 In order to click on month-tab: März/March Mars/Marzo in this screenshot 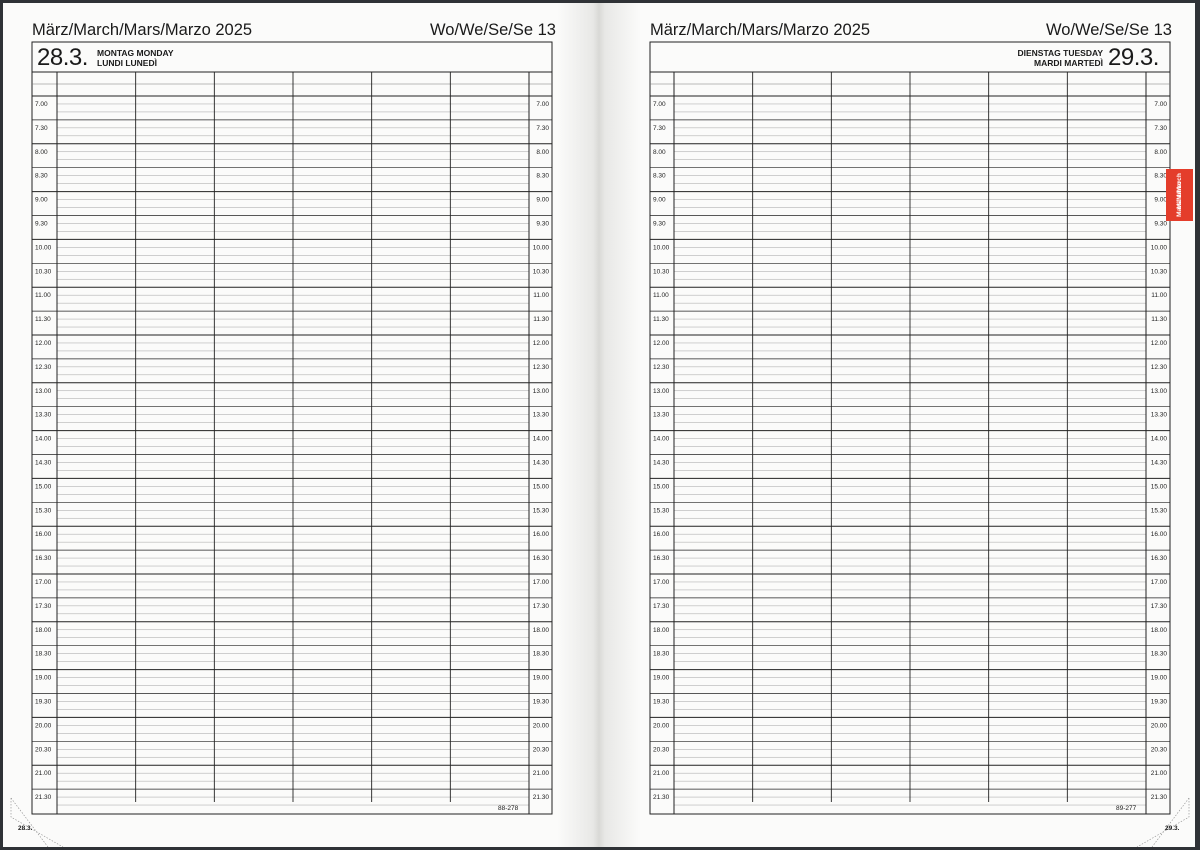, I will do `click(1179, 195)`.